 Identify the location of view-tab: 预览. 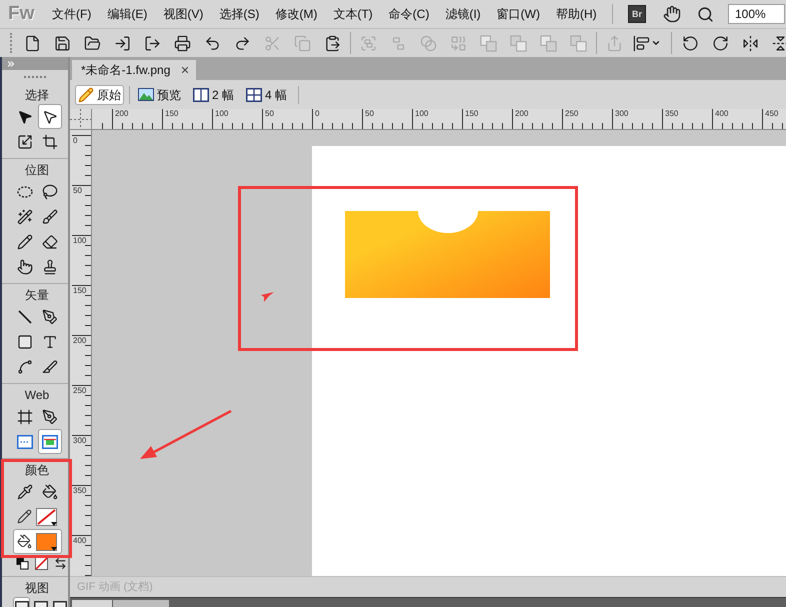
(159, 94).